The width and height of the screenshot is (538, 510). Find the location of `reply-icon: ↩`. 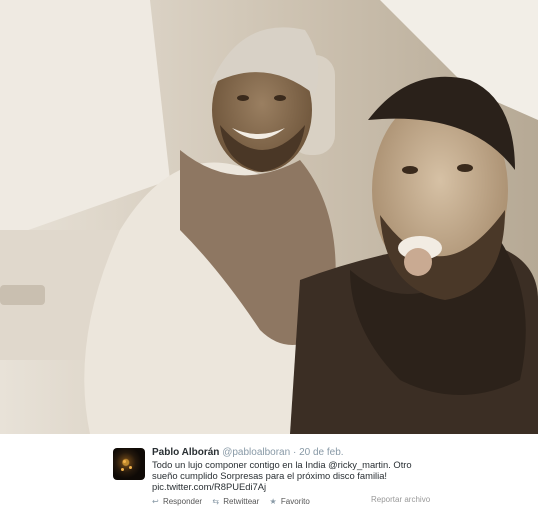

reply-icon: ↩ is located at coordinates (155, 501).